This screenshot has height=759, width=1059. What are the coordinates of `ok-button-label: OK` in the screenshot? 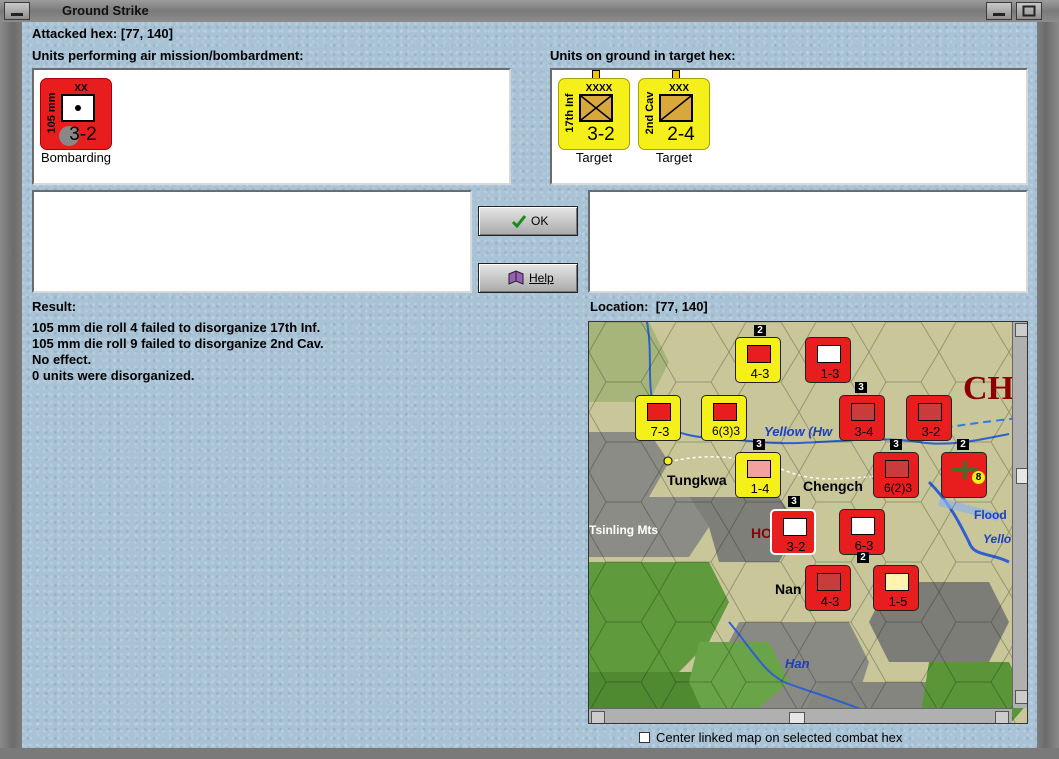 It's located at (540, 221).